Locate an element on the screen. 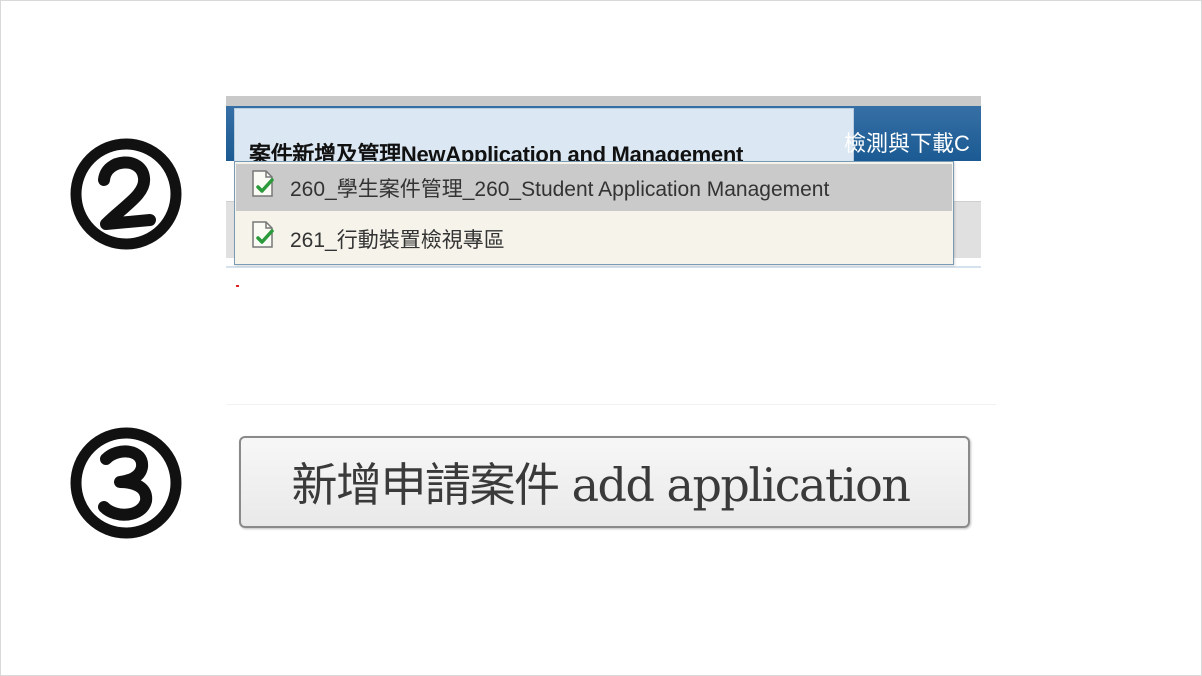 The width and height of the screenshot is (1202, 676). menu-bar-top-line is located at coordinates (603, 101).